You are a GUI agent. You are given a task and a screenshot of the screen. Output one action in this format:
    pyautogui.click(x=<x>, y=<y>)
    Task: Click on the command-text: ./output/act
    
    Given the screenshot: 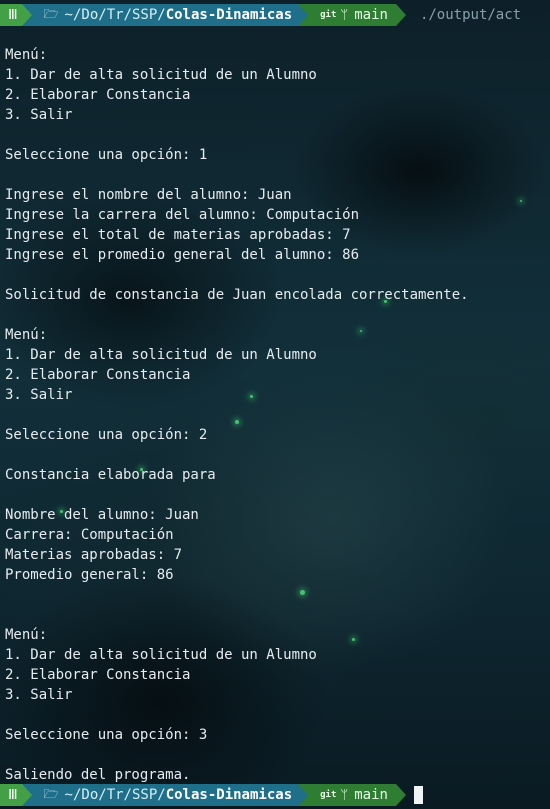 What is the action you would take?
    pyautogui.click(x=470, y=15)
    